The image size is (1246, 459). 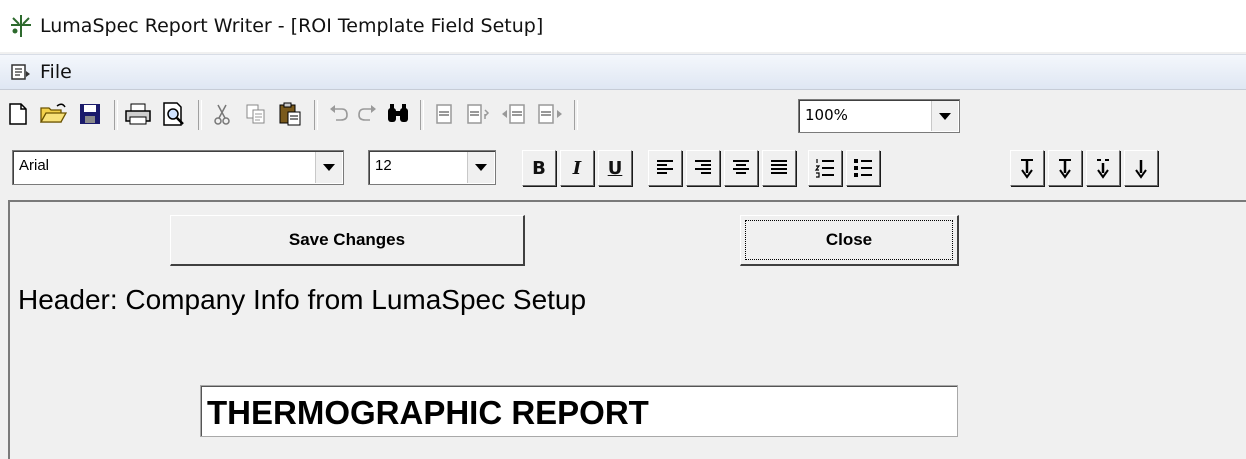 I want to click on bold-button: B, so click(x=539, y=168).